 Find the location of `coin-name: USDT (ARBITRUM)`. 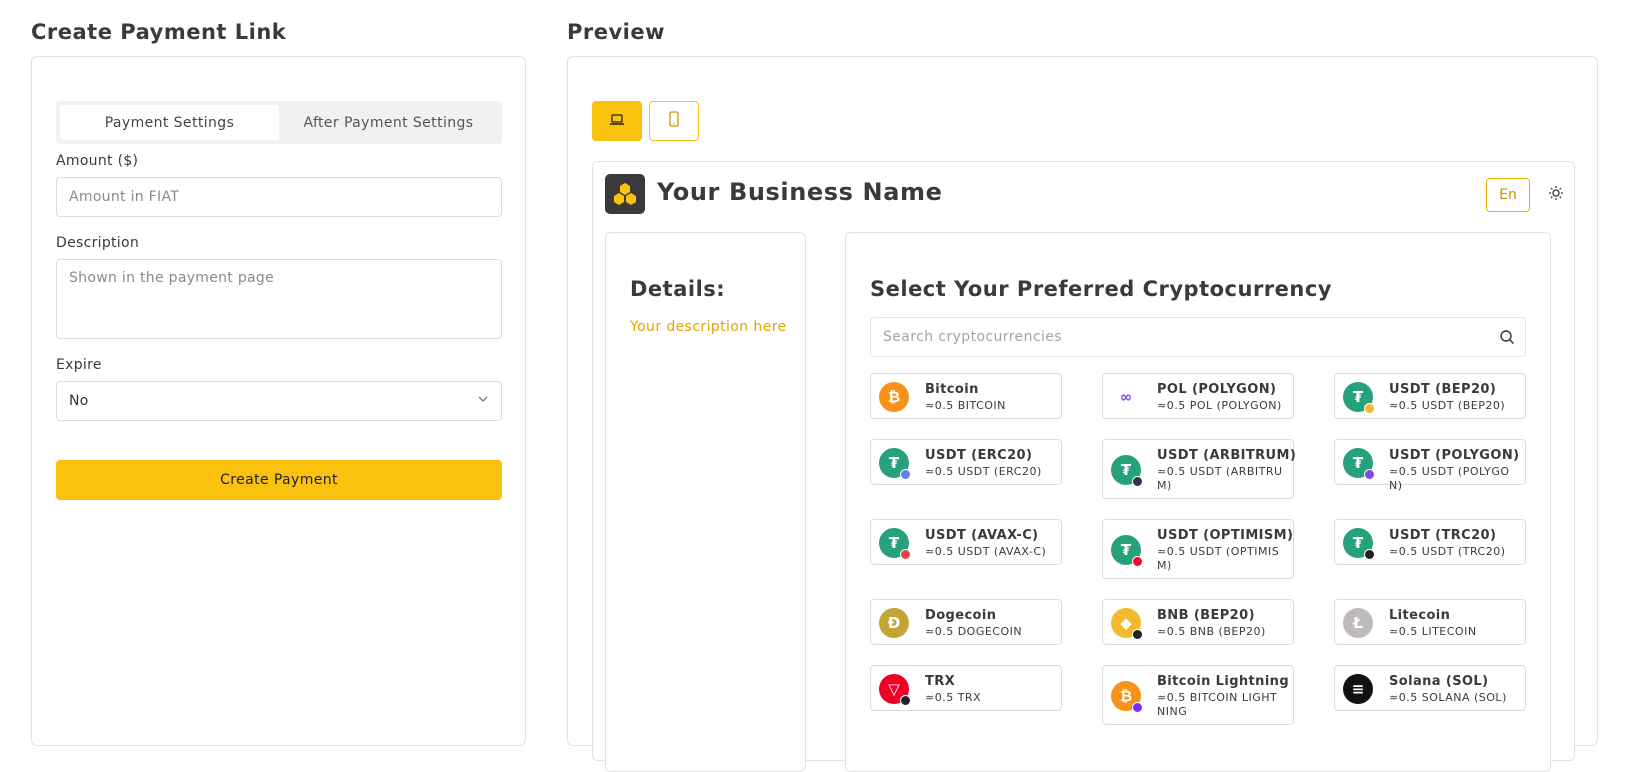

coin-name: USDT (ARBITRUM) is located at coordinates (1227, 455).